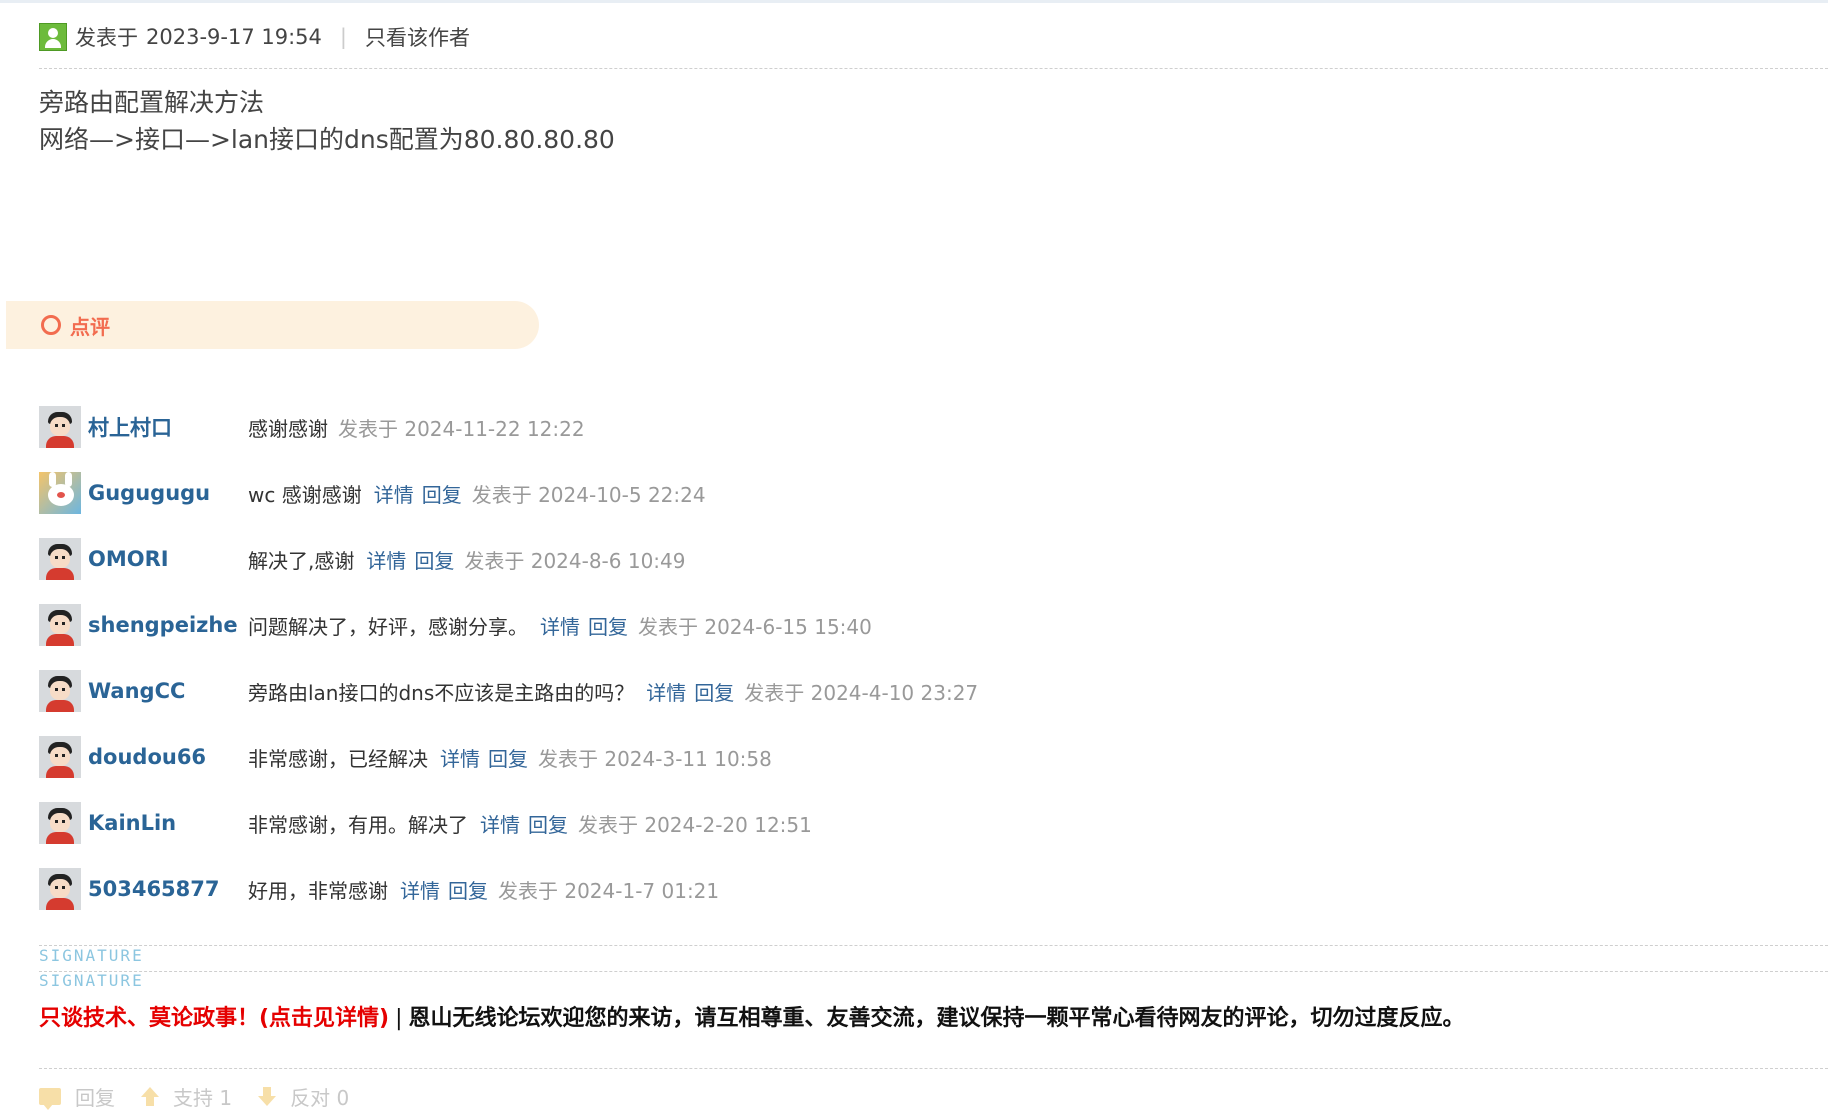 Image resolution: width=1828 pixels, height=1118 pixels. Describe the element at coordinates (318, 890) in the screenshot. I see `comment-text: 好用，非常感谢` at that location.